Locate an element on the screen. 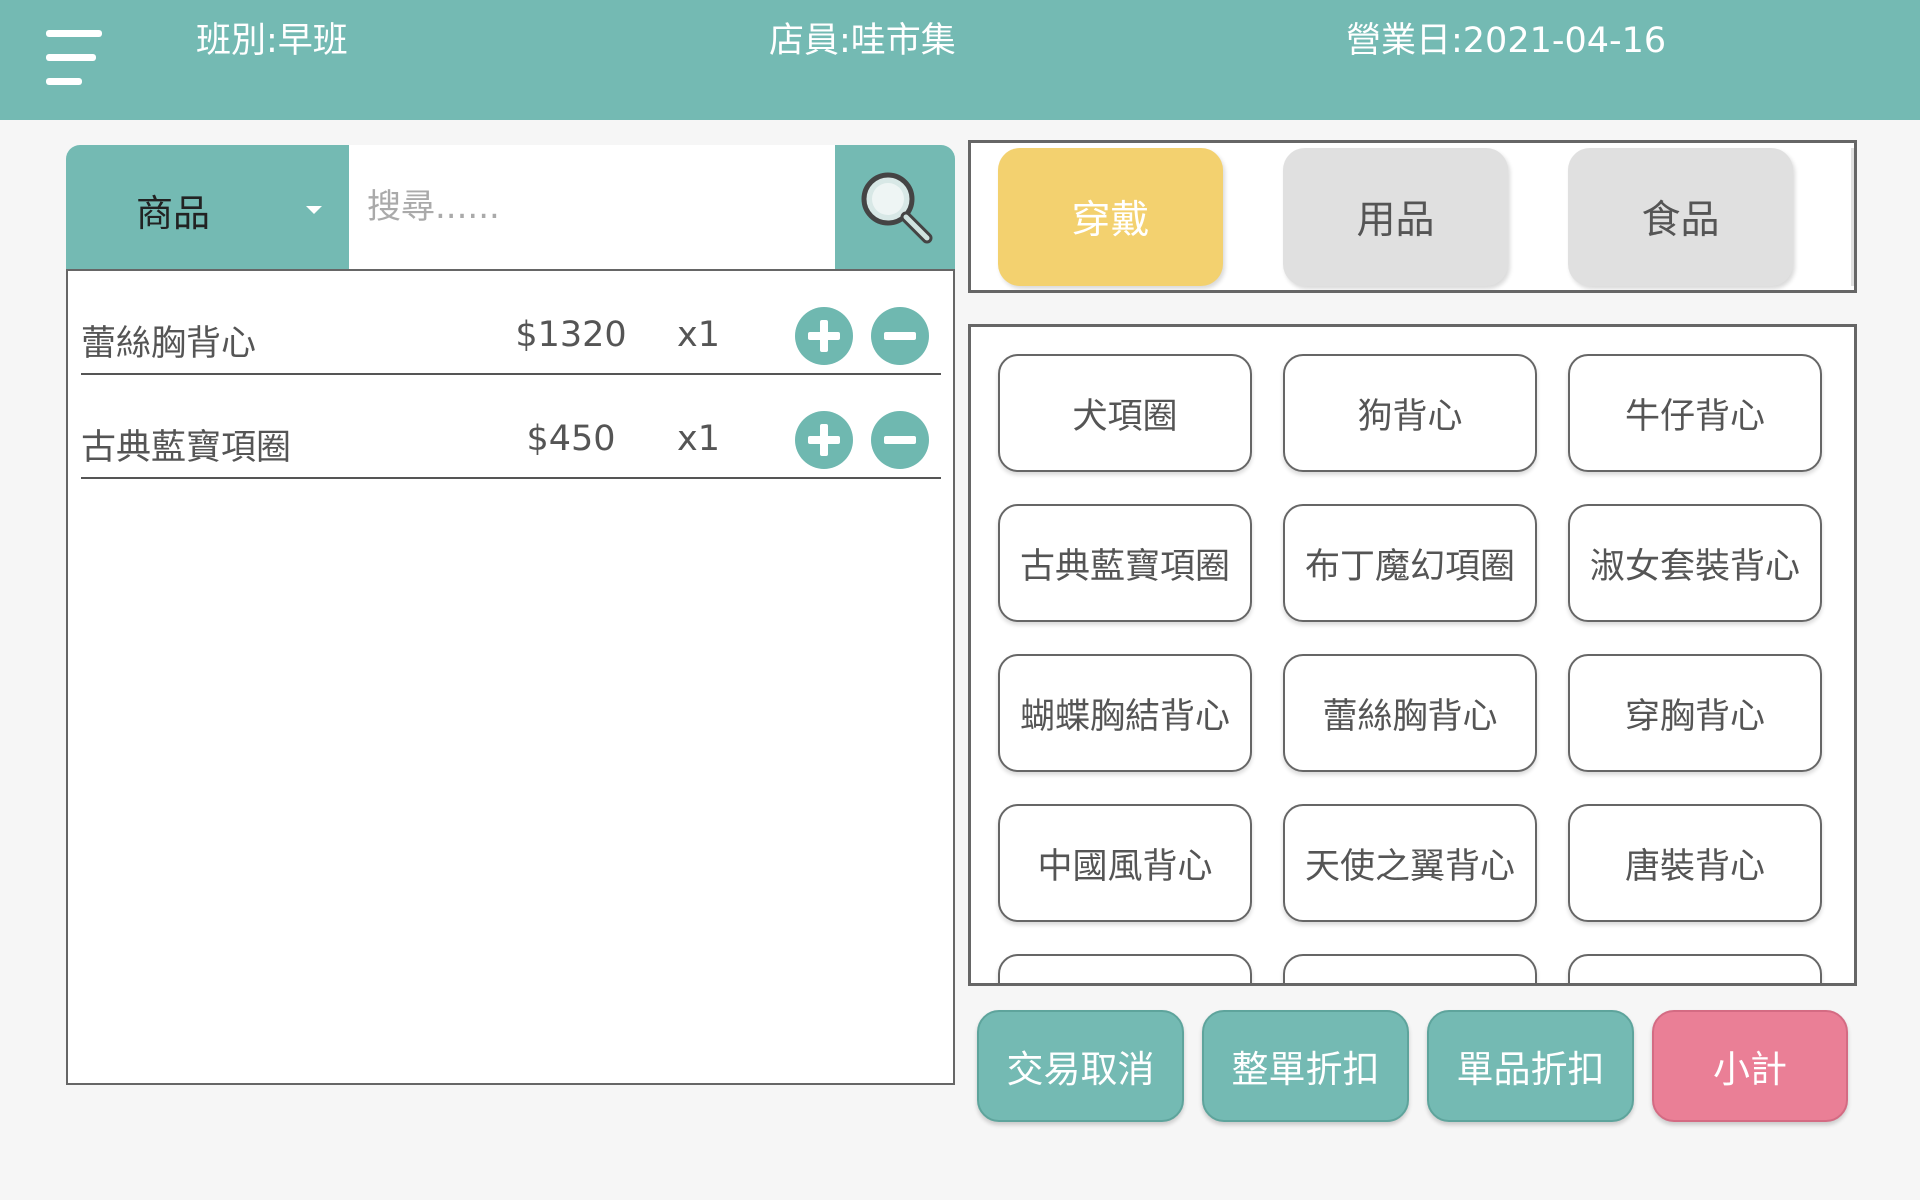  product-button: 布丁魔幻項圈 is located at coordinates (1410, 563).